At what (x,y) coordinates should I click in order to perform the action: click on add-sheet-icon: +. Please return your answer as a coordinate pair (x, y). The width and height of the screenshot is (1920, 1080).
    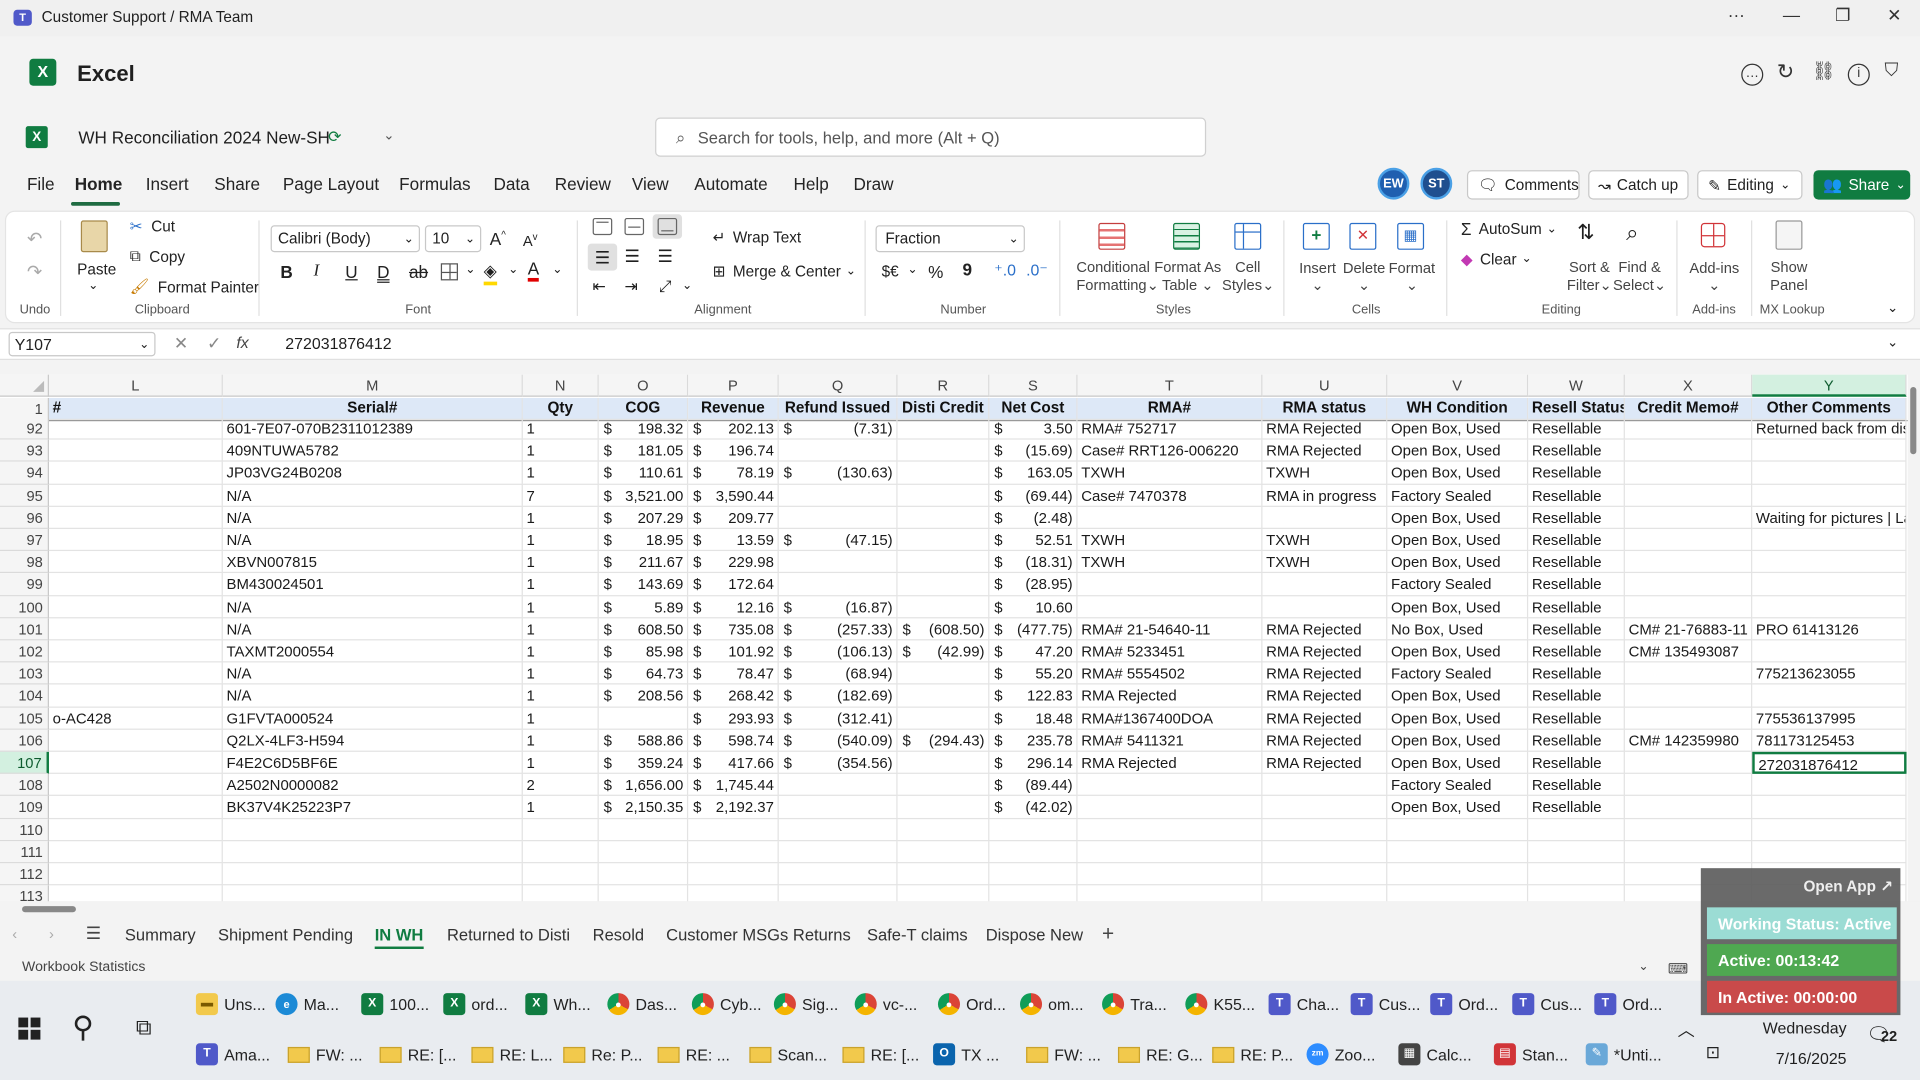
    Looking at the image, I should click on (1108, 934).